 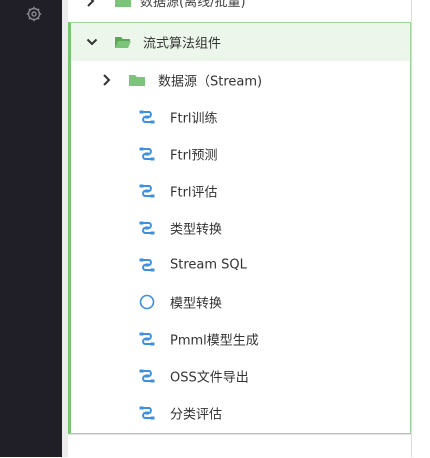 What do you see at coordinates (240, 412) in the screenshot?
I see `tree-item-classify-eval: 分类评估` at bounding box center [240, 412].